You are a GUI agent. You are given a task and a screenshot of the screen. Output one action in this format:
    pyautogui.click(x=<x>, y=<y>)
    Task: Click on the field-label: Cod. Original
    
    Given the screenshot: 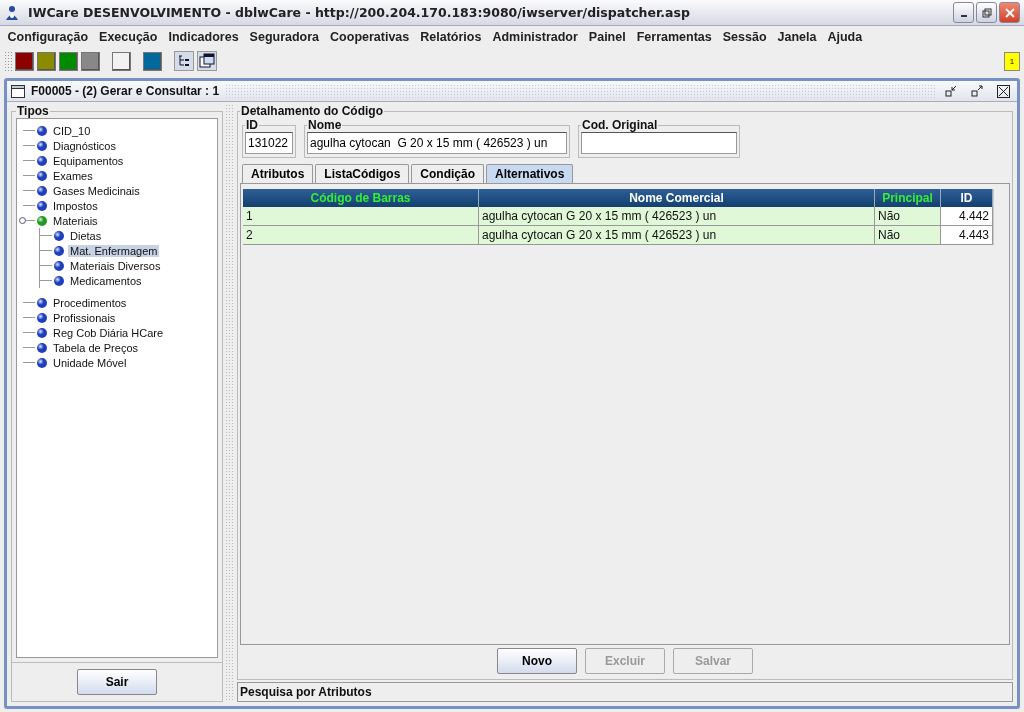 What is the action you would take?
    pyautogui.click(x=620, y=125)
    